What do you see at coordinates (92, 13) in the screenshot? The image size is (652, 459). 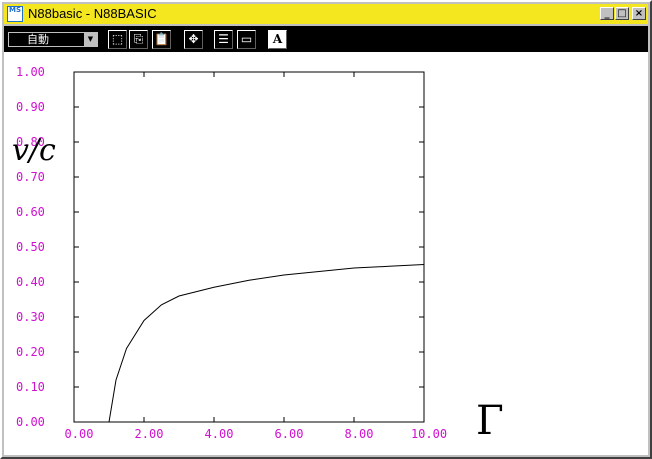 I see `window-title: N88basic - N88BASIC` at bounding box center [92, 13].